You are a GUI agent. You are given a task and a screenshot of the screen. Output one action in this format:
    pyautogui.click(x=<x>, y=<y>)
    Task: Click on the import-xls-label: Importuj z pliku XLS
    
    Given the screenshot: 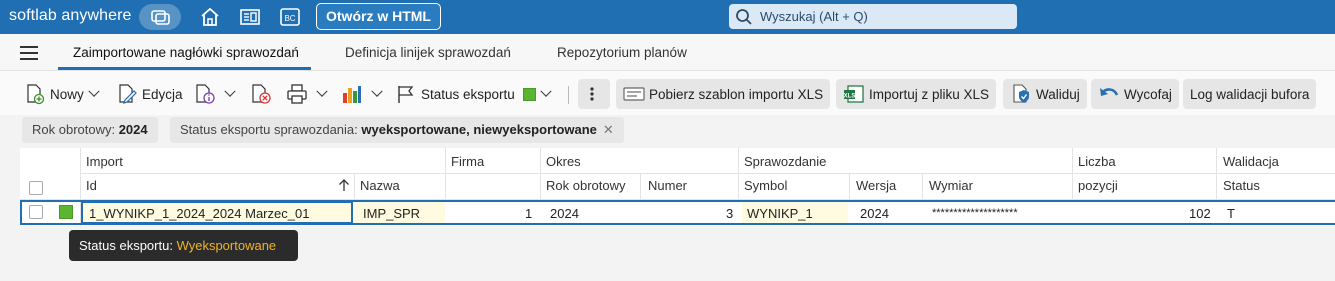 What is the action you would take?
    pyautogui.click(x=929, y=94)
    